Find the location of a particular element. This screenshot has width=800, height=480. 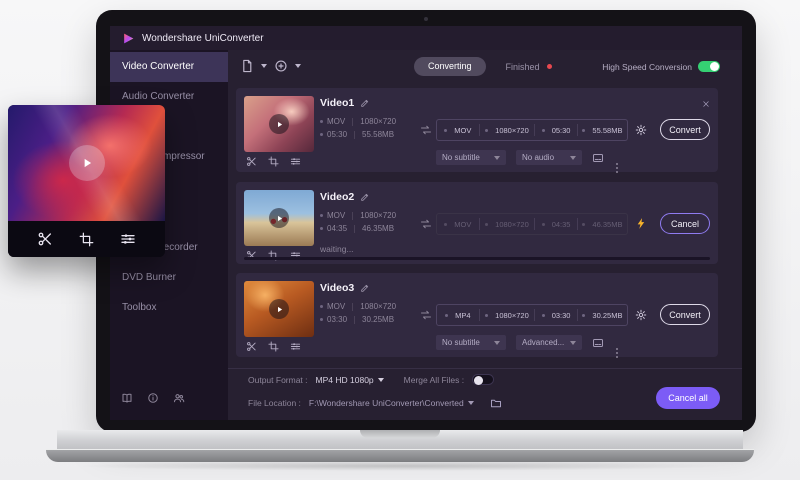

video3-edit-tools is located at coordinates (273, 346).